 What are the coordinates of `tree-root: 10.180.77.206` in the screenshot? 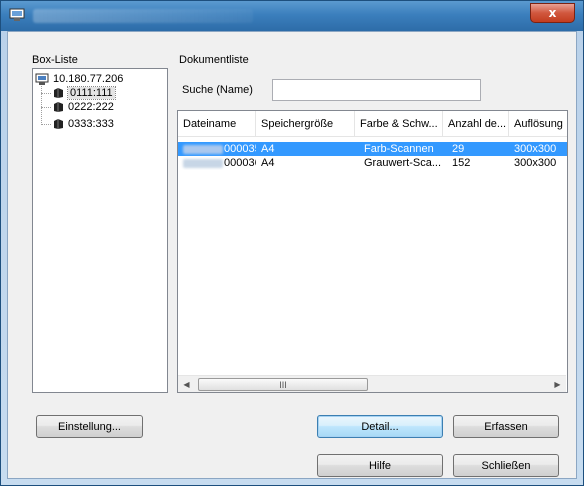 It's located at (79, 79).